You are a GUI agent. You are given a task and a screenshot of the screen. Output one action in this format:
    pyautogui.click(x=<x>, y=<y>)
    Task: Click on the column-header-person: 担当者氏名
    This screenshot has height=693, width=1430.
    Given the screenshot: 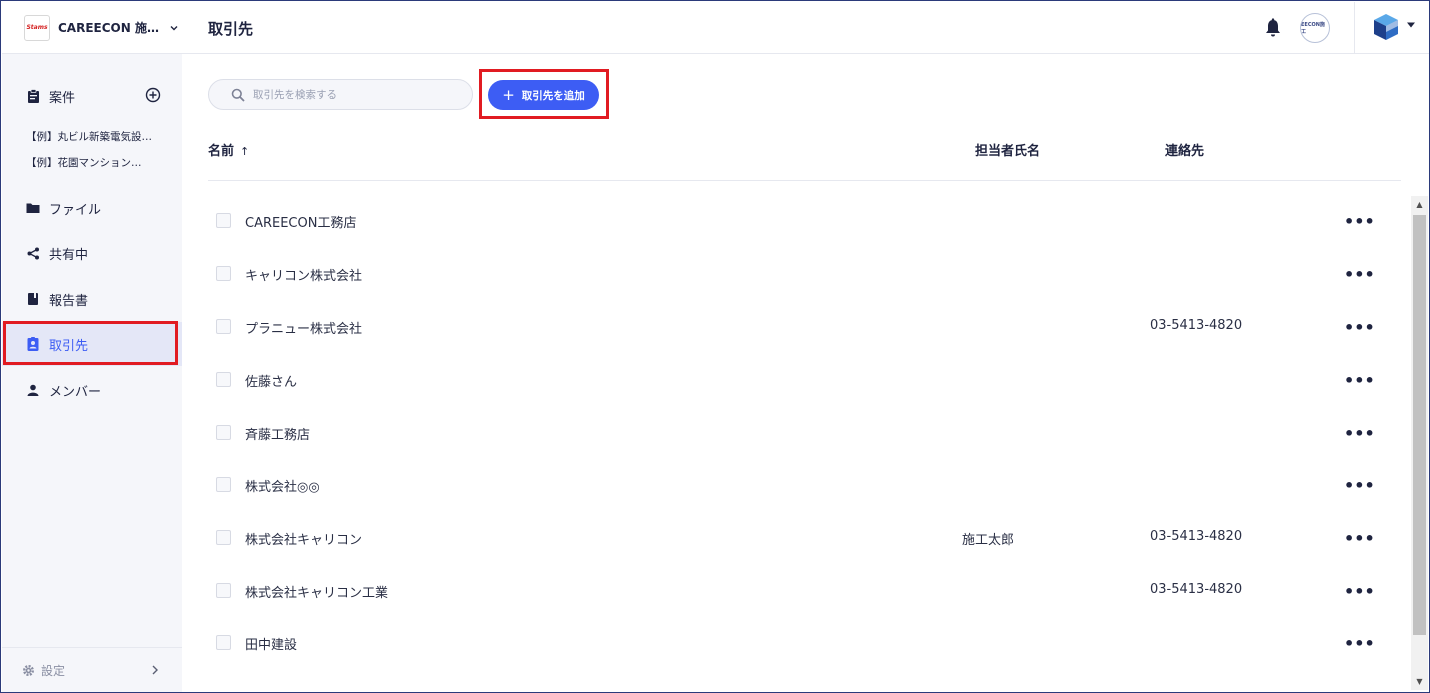 What is the action you would take?
    pyautogui.click(x=1007, y=149)
    